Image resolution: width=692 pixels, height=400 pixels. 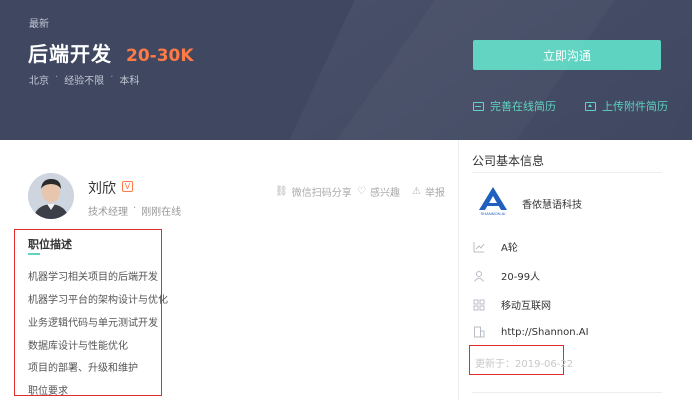 I want to click on location: 北京, so click(x=39, y=81).